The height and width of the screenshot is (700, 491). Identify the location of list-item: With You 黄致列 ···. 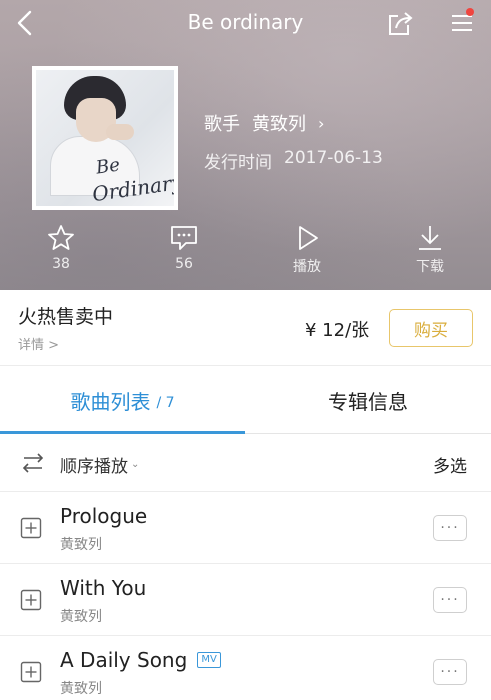
(245, 600).